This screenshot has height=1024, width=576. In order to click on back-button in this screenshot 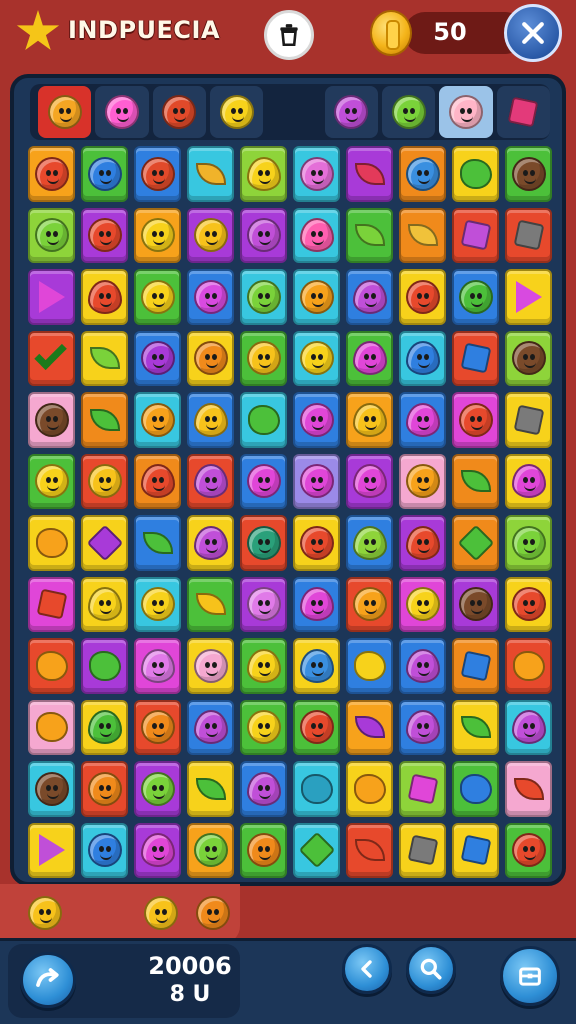, I will do `click(367, 969)`.